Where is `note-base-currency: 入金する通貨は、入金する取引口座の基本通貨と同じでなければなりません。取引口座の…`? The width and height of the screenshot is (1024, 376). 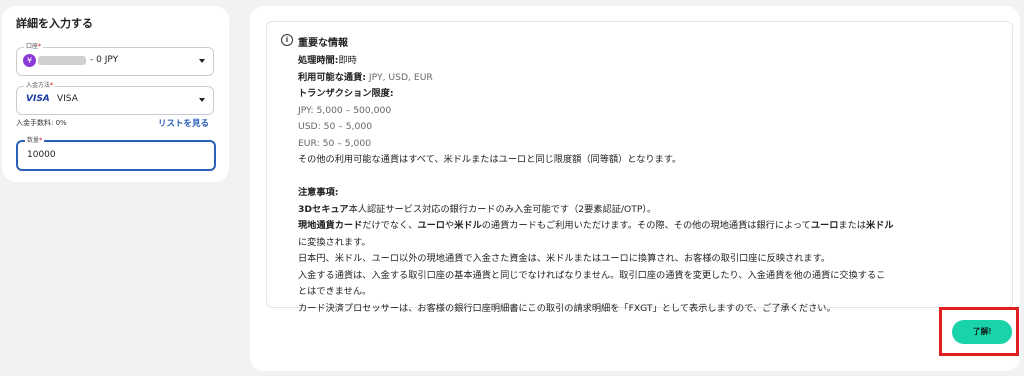
note-base-currency: 入金する通貨は、入金する取引口座の基本通貨と同じでなければなりません。取引口座の… is located at coordinates (592, 275).